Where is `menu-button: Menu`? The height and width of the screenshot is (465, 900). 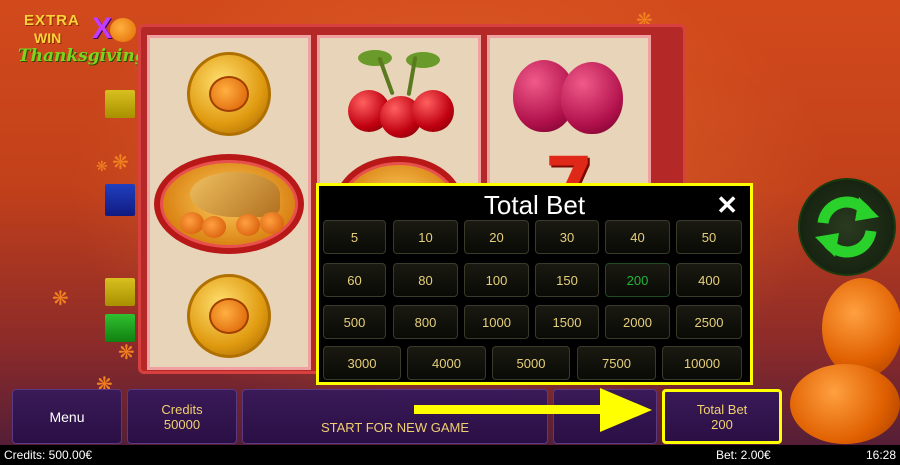 menu-button: Menu is located at coordinates (67, 416).